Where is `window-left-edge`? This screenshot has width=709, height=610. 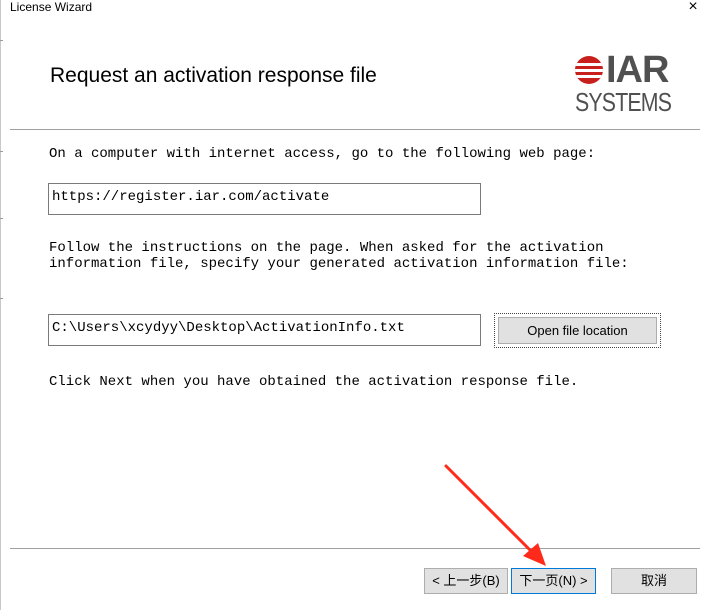 window-left-edge is located at coordinates (0, 305).